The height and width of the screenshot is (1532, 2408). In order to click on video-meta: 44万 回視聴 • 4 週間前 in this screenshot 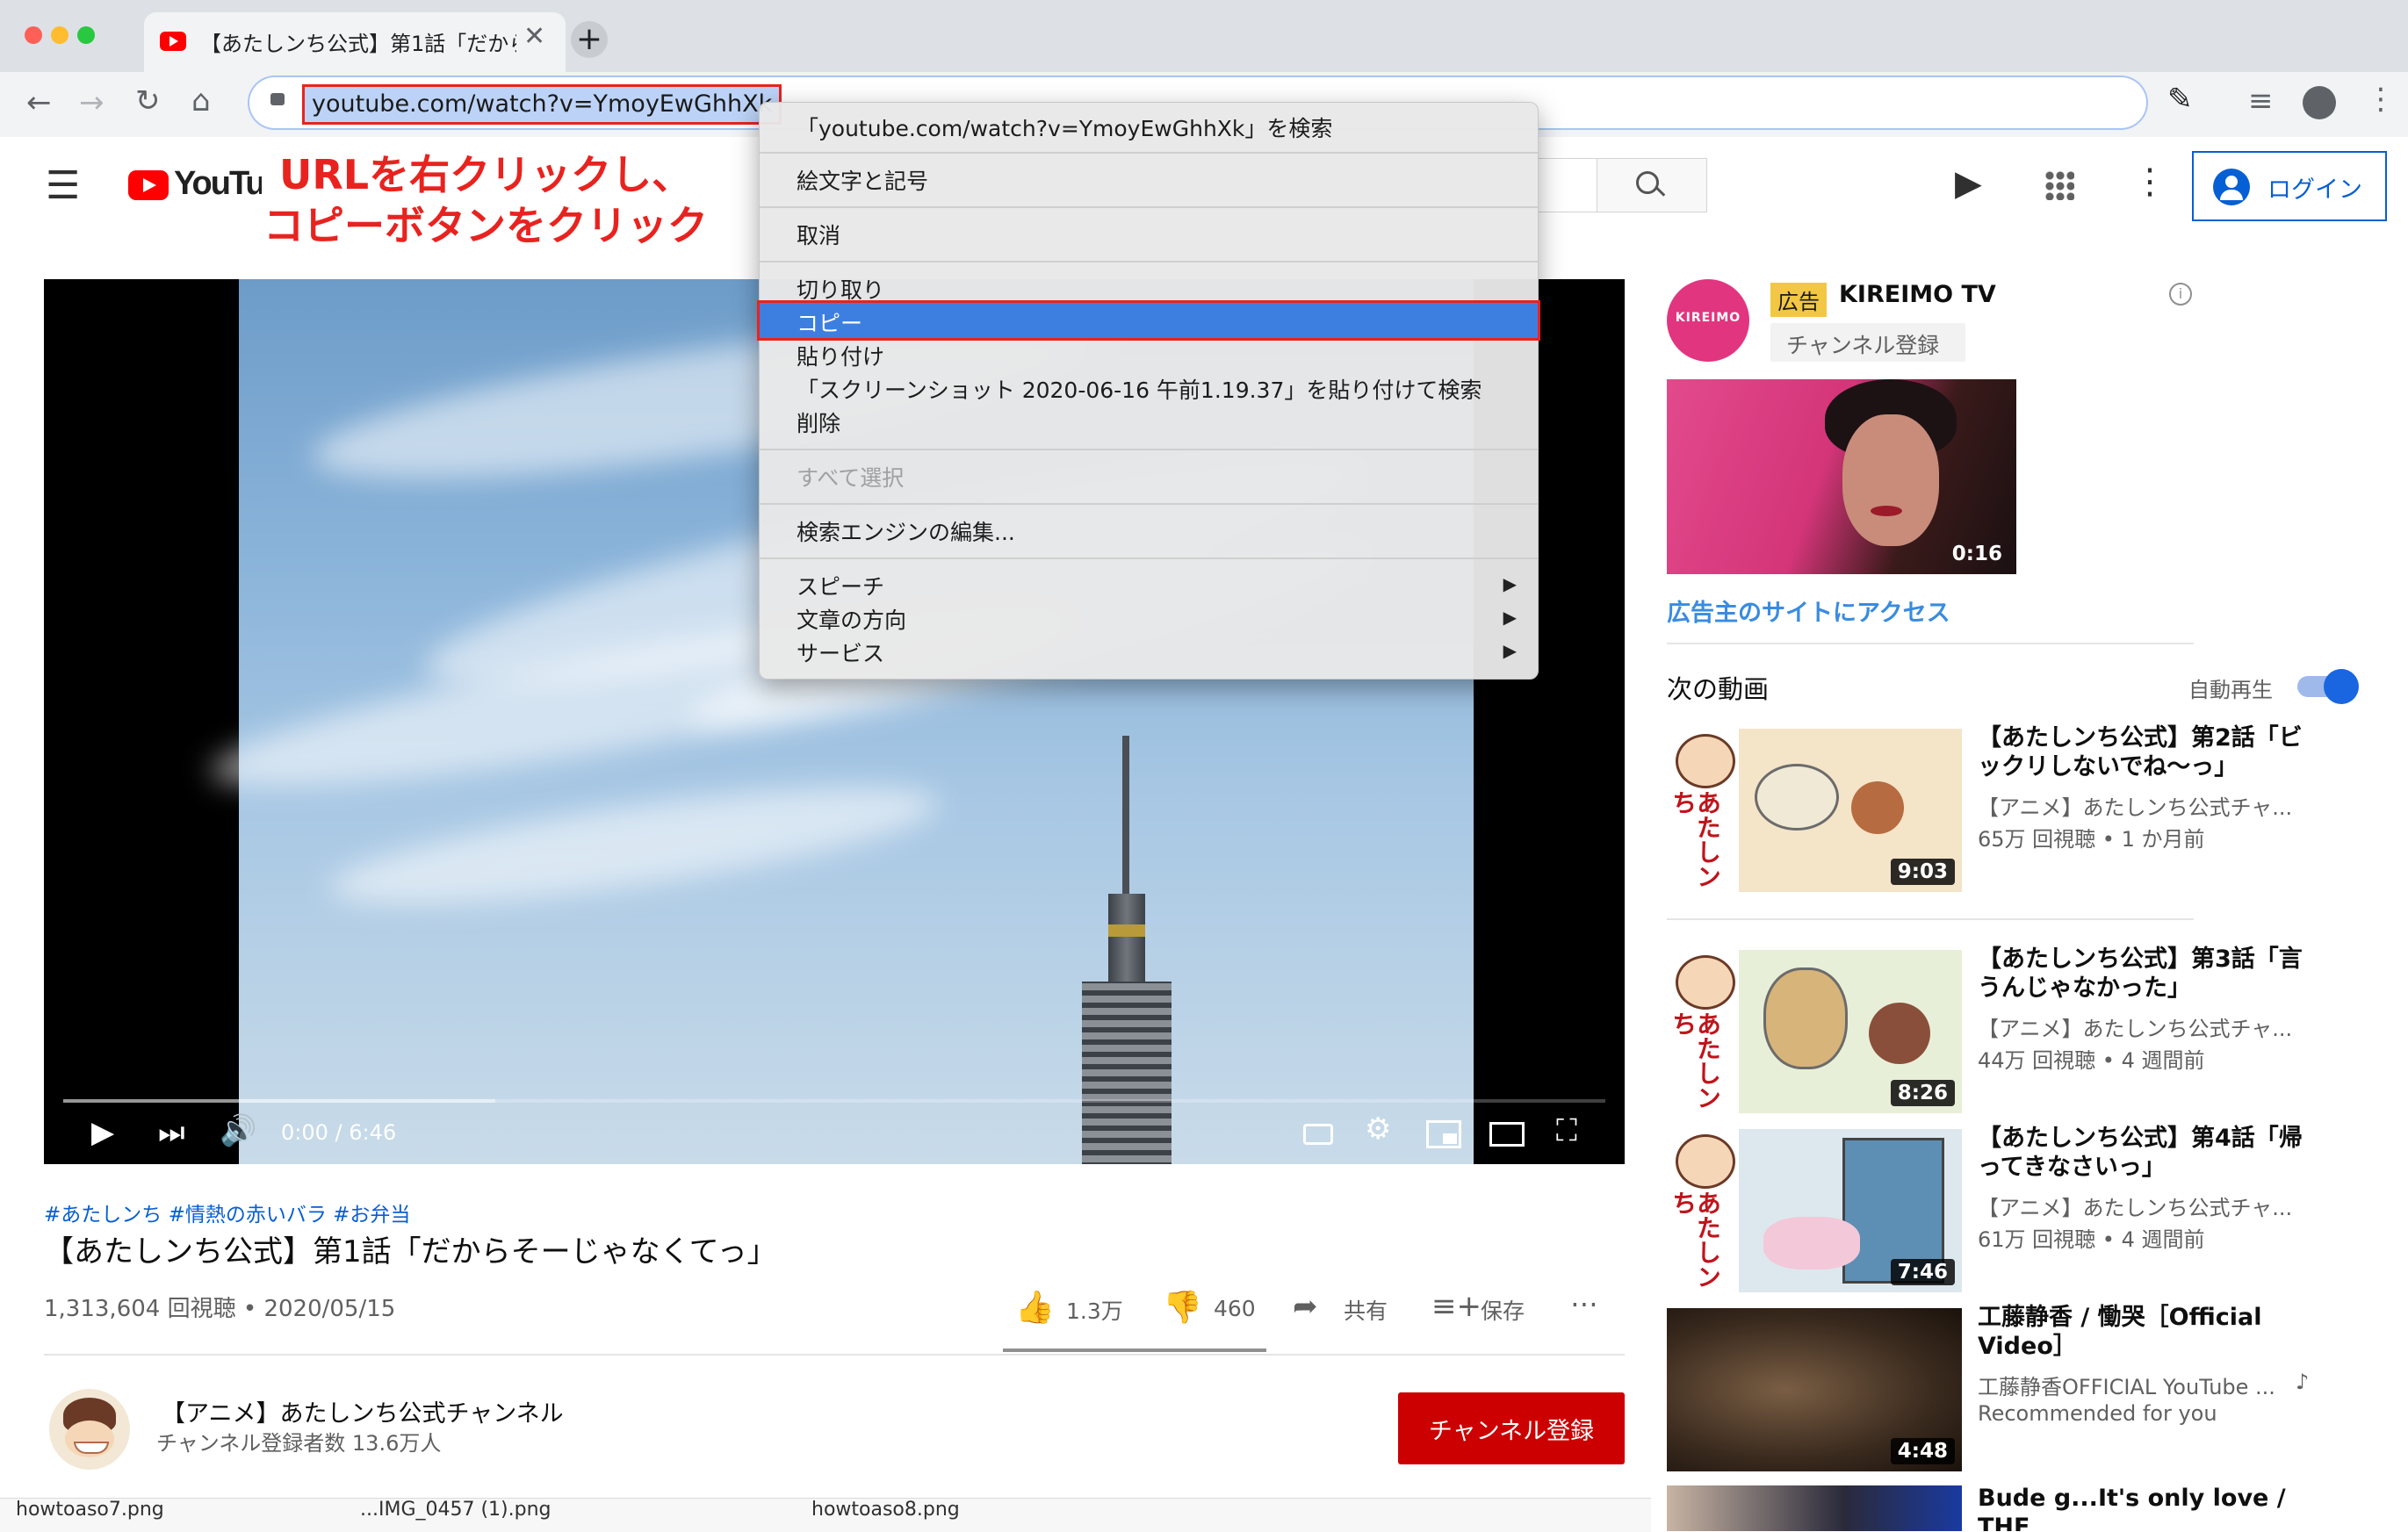, I will do `click(2091, 1060)`.